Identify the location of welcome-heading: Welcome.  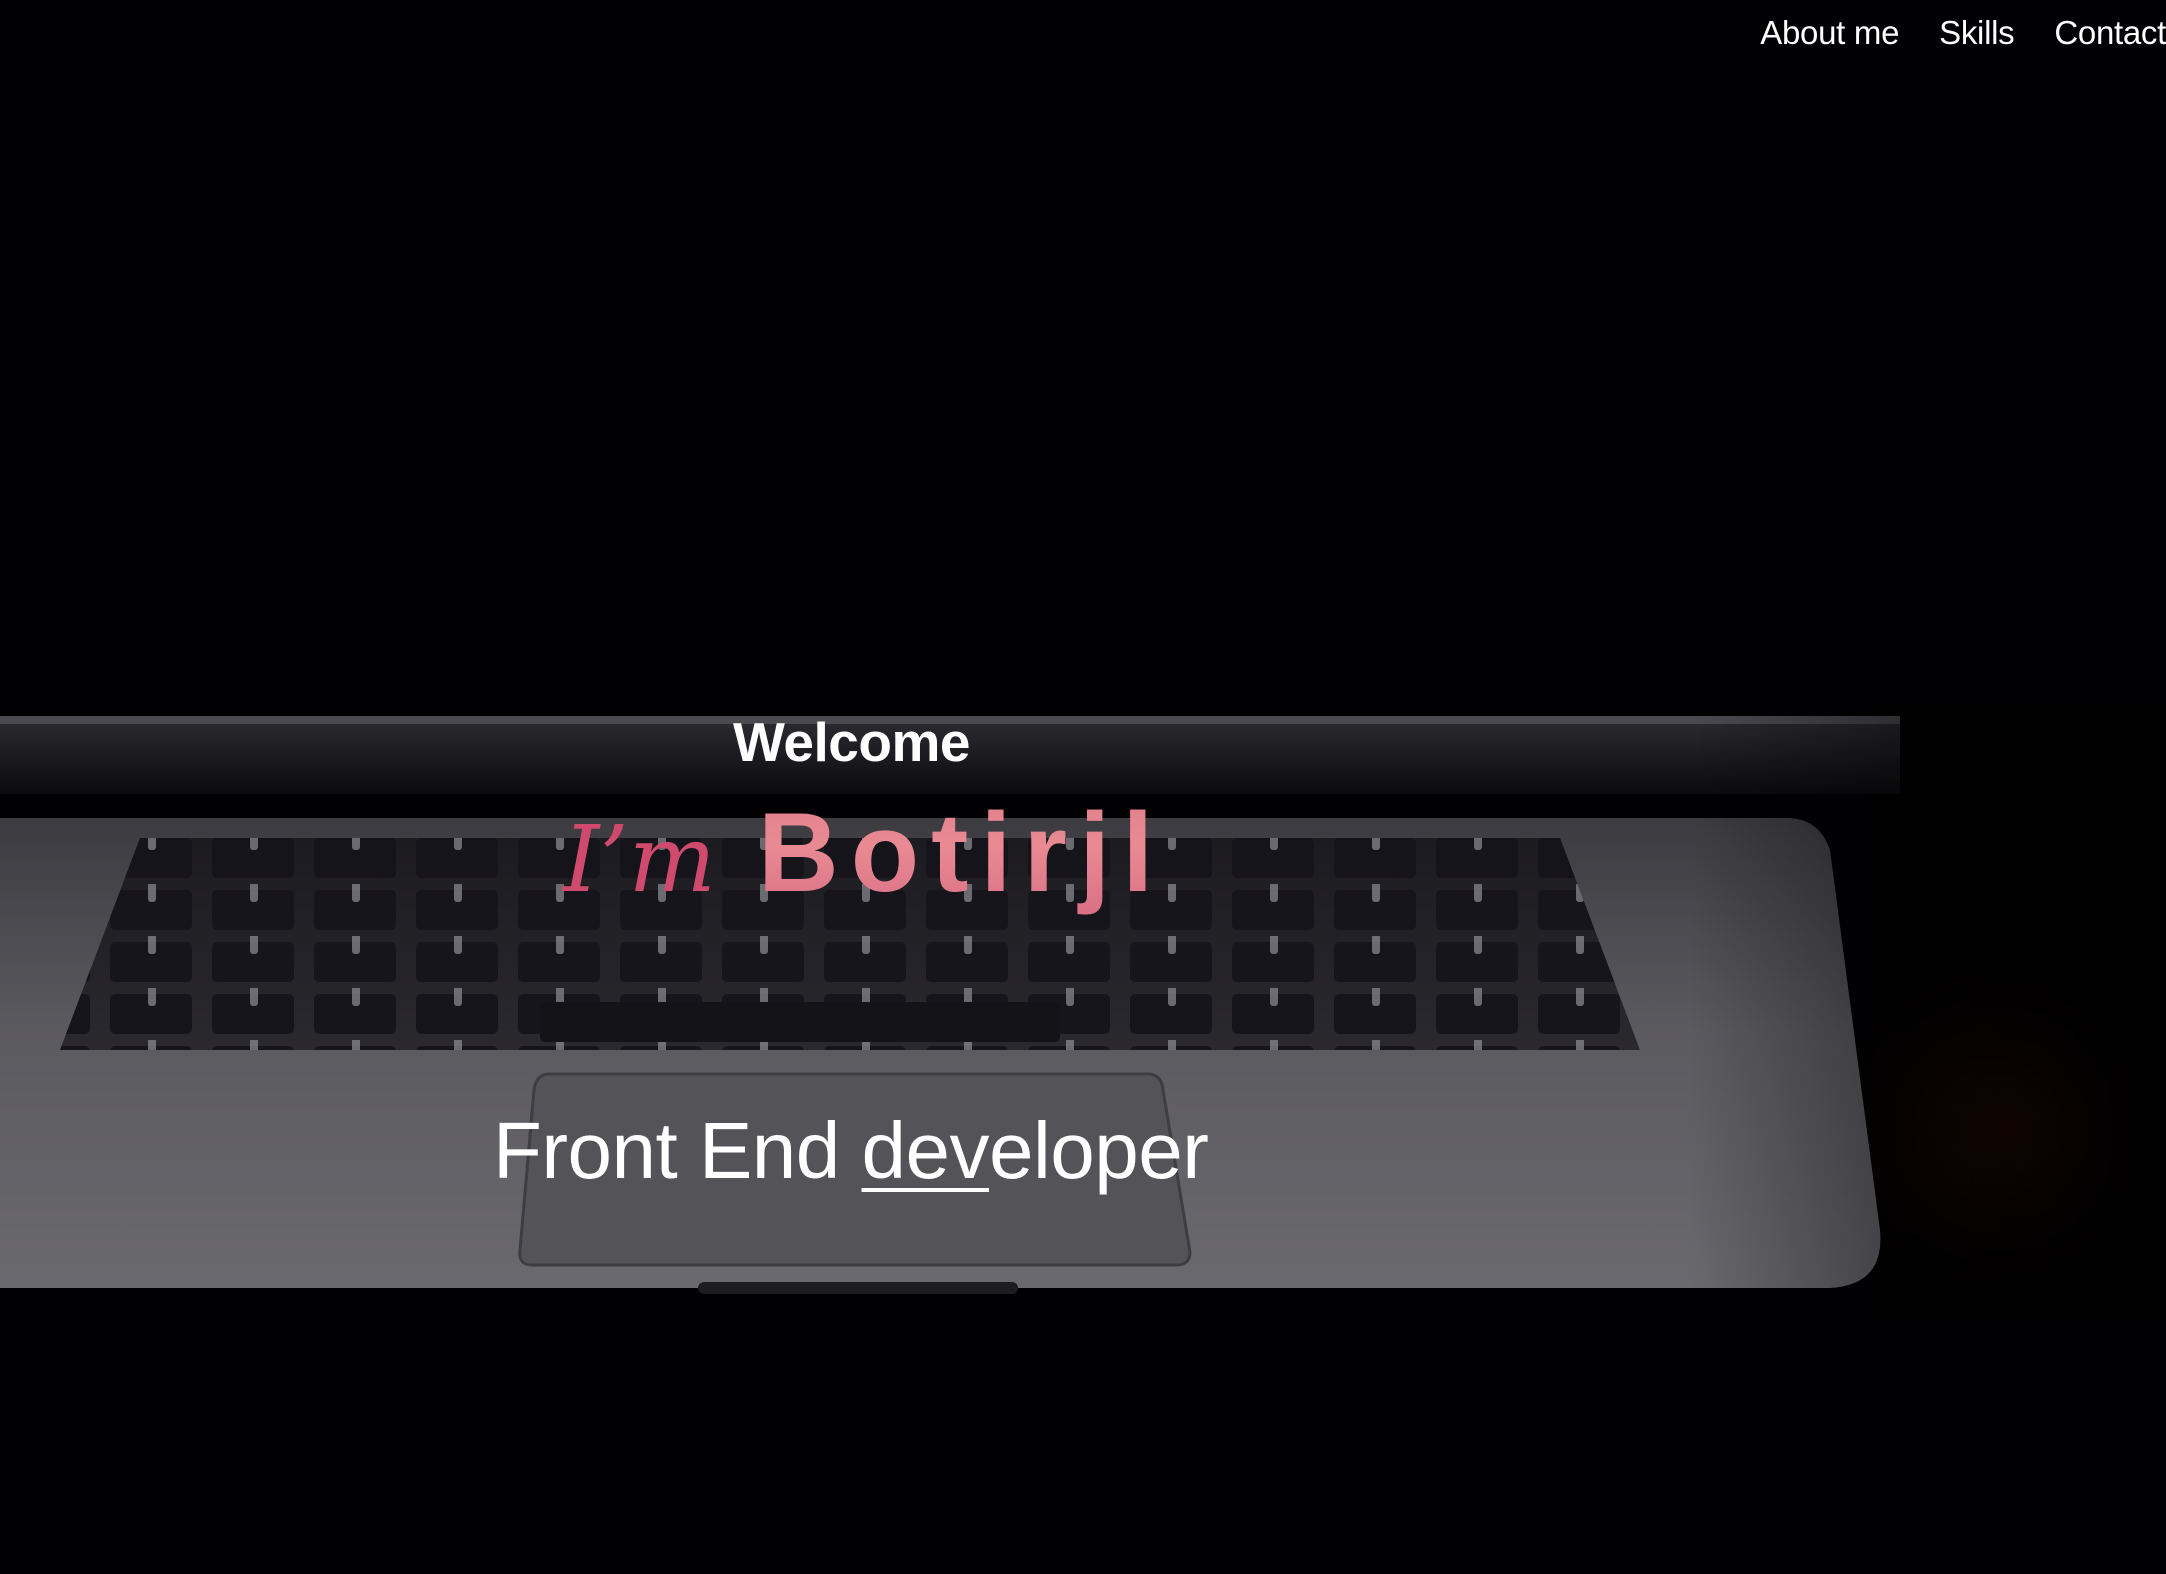
(851, 742).